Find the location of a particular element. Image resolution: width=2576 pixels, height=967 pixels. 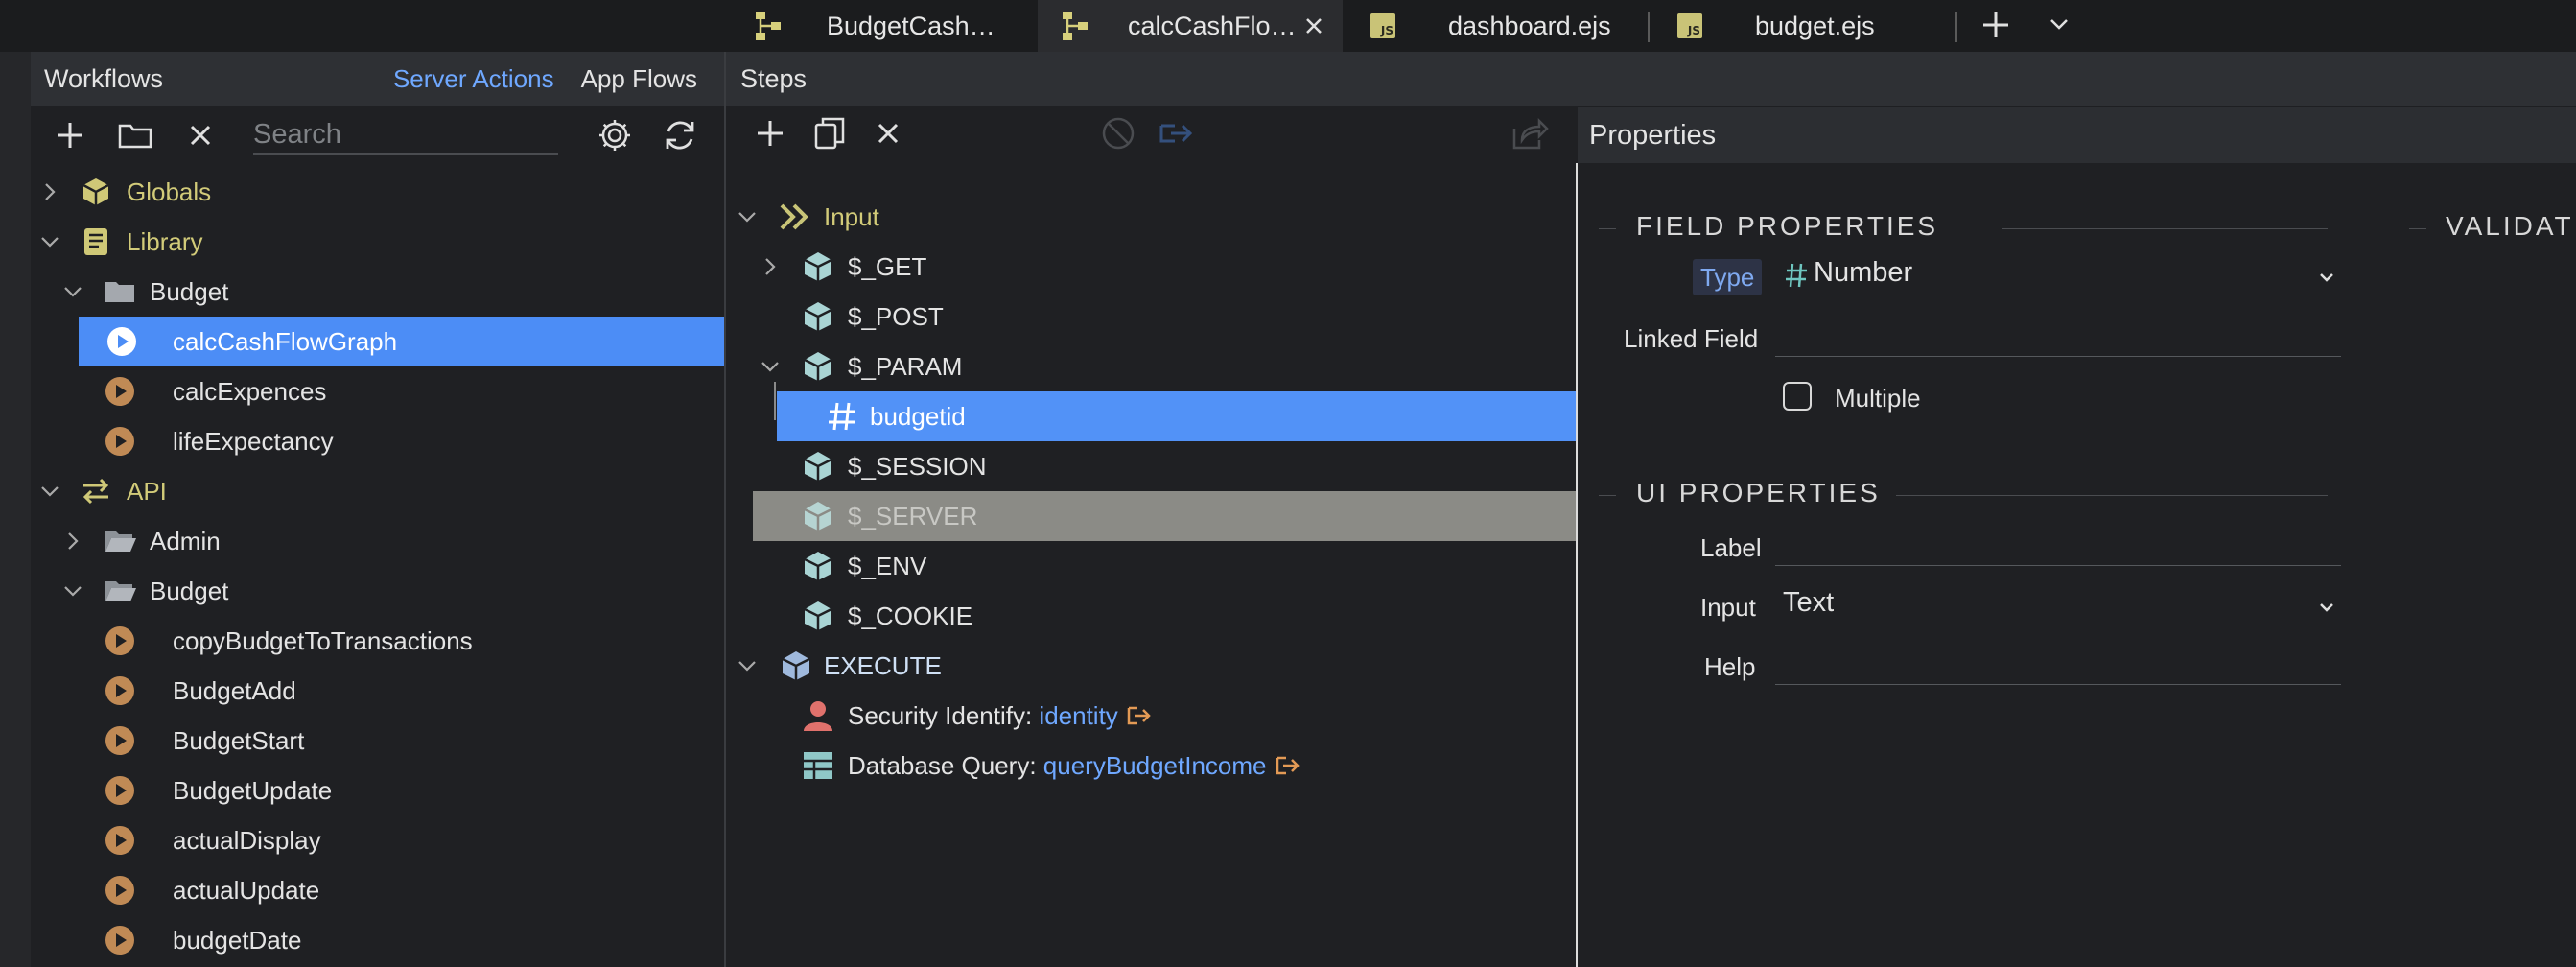

tree-item-api-budget-folder: Budget is located at coordinates (377, 591).